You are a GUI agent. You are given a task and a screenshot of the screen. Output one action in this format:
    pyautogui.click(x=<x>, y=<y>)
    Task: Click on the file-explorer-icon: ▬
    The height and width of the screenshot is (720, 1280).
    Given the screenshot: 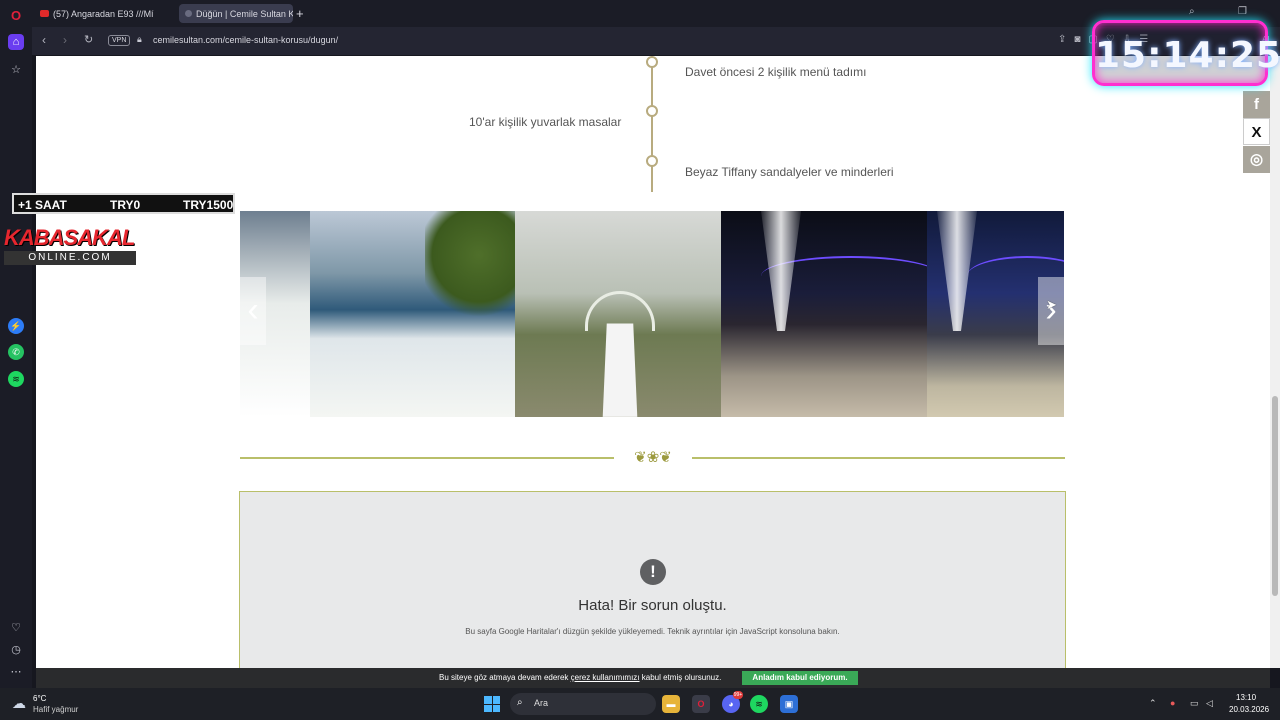 What is the action you would take?
    pyautogui.click(x=671, y=704)
    